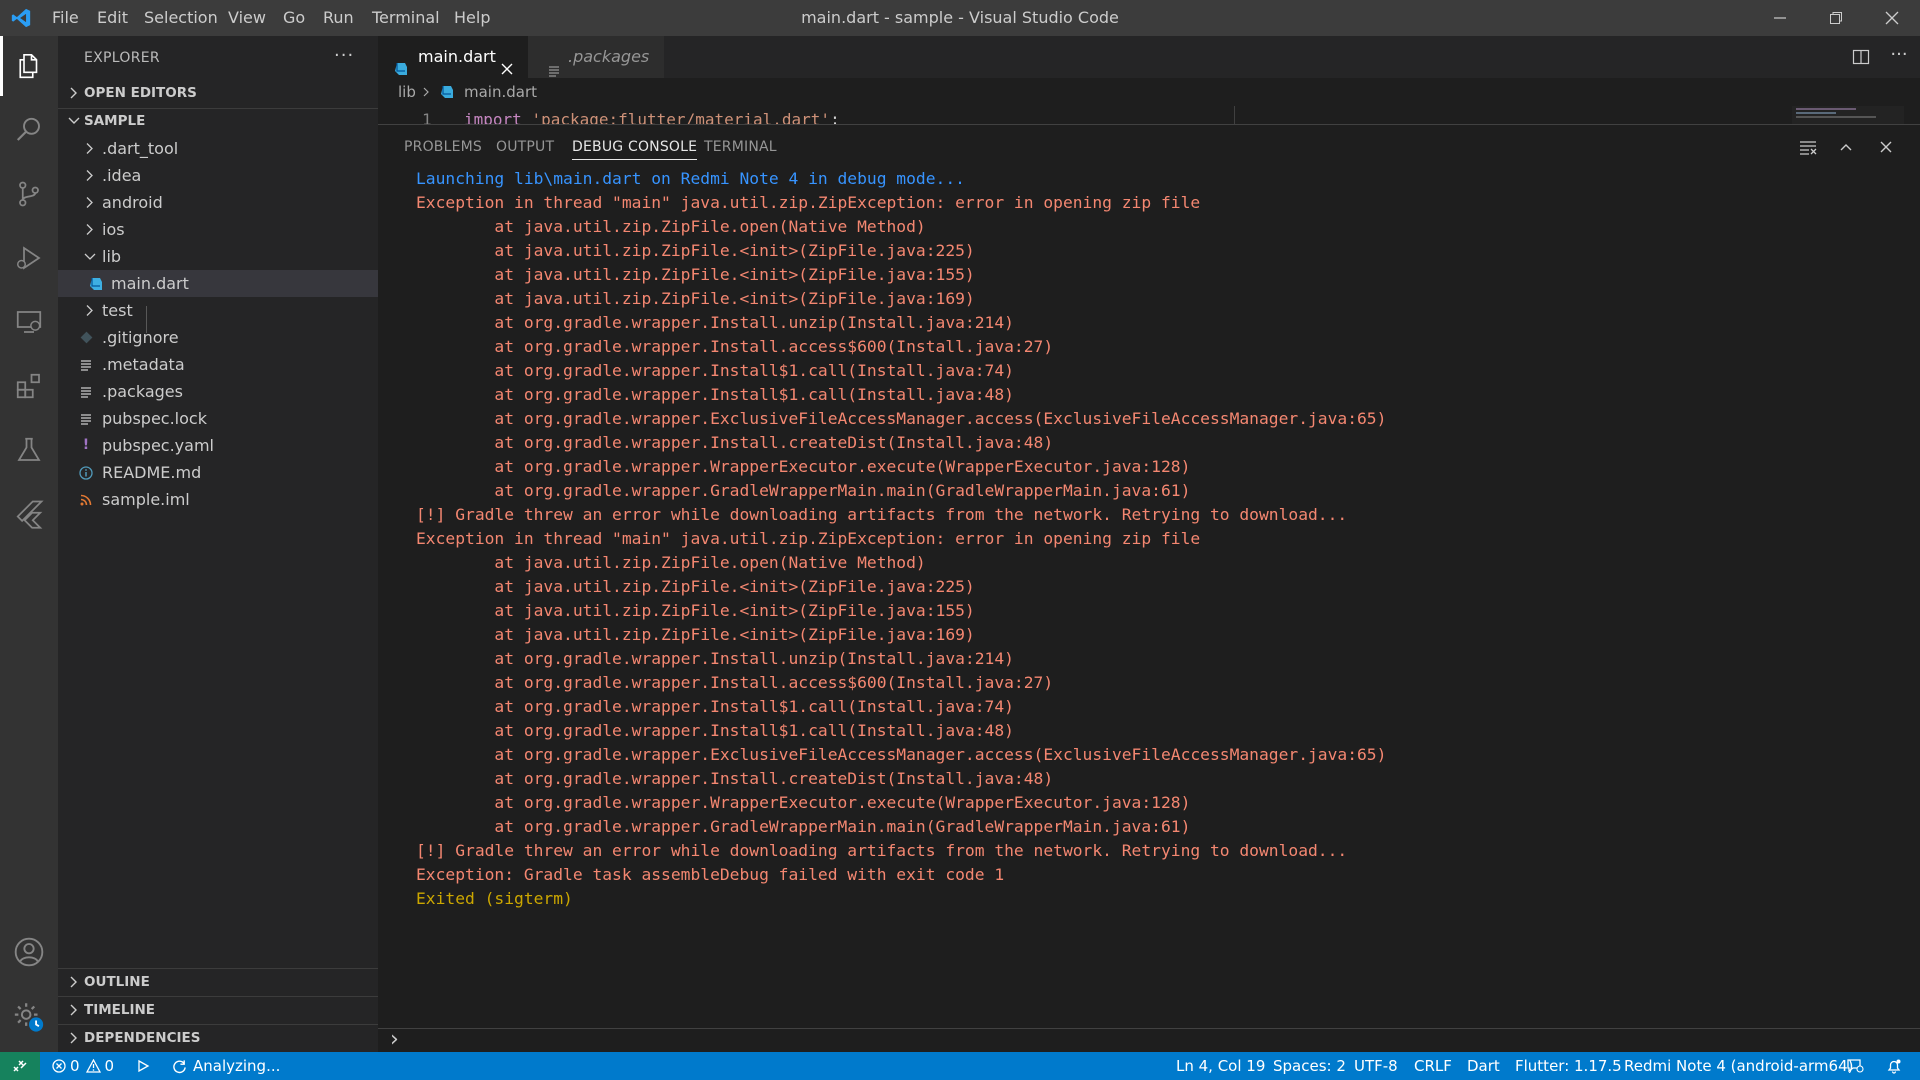 This screenshot has width=1920, height=1080. Describe the element at coordinates (1886, 147) in the screenshot. I see `close-panel-button` at that location.